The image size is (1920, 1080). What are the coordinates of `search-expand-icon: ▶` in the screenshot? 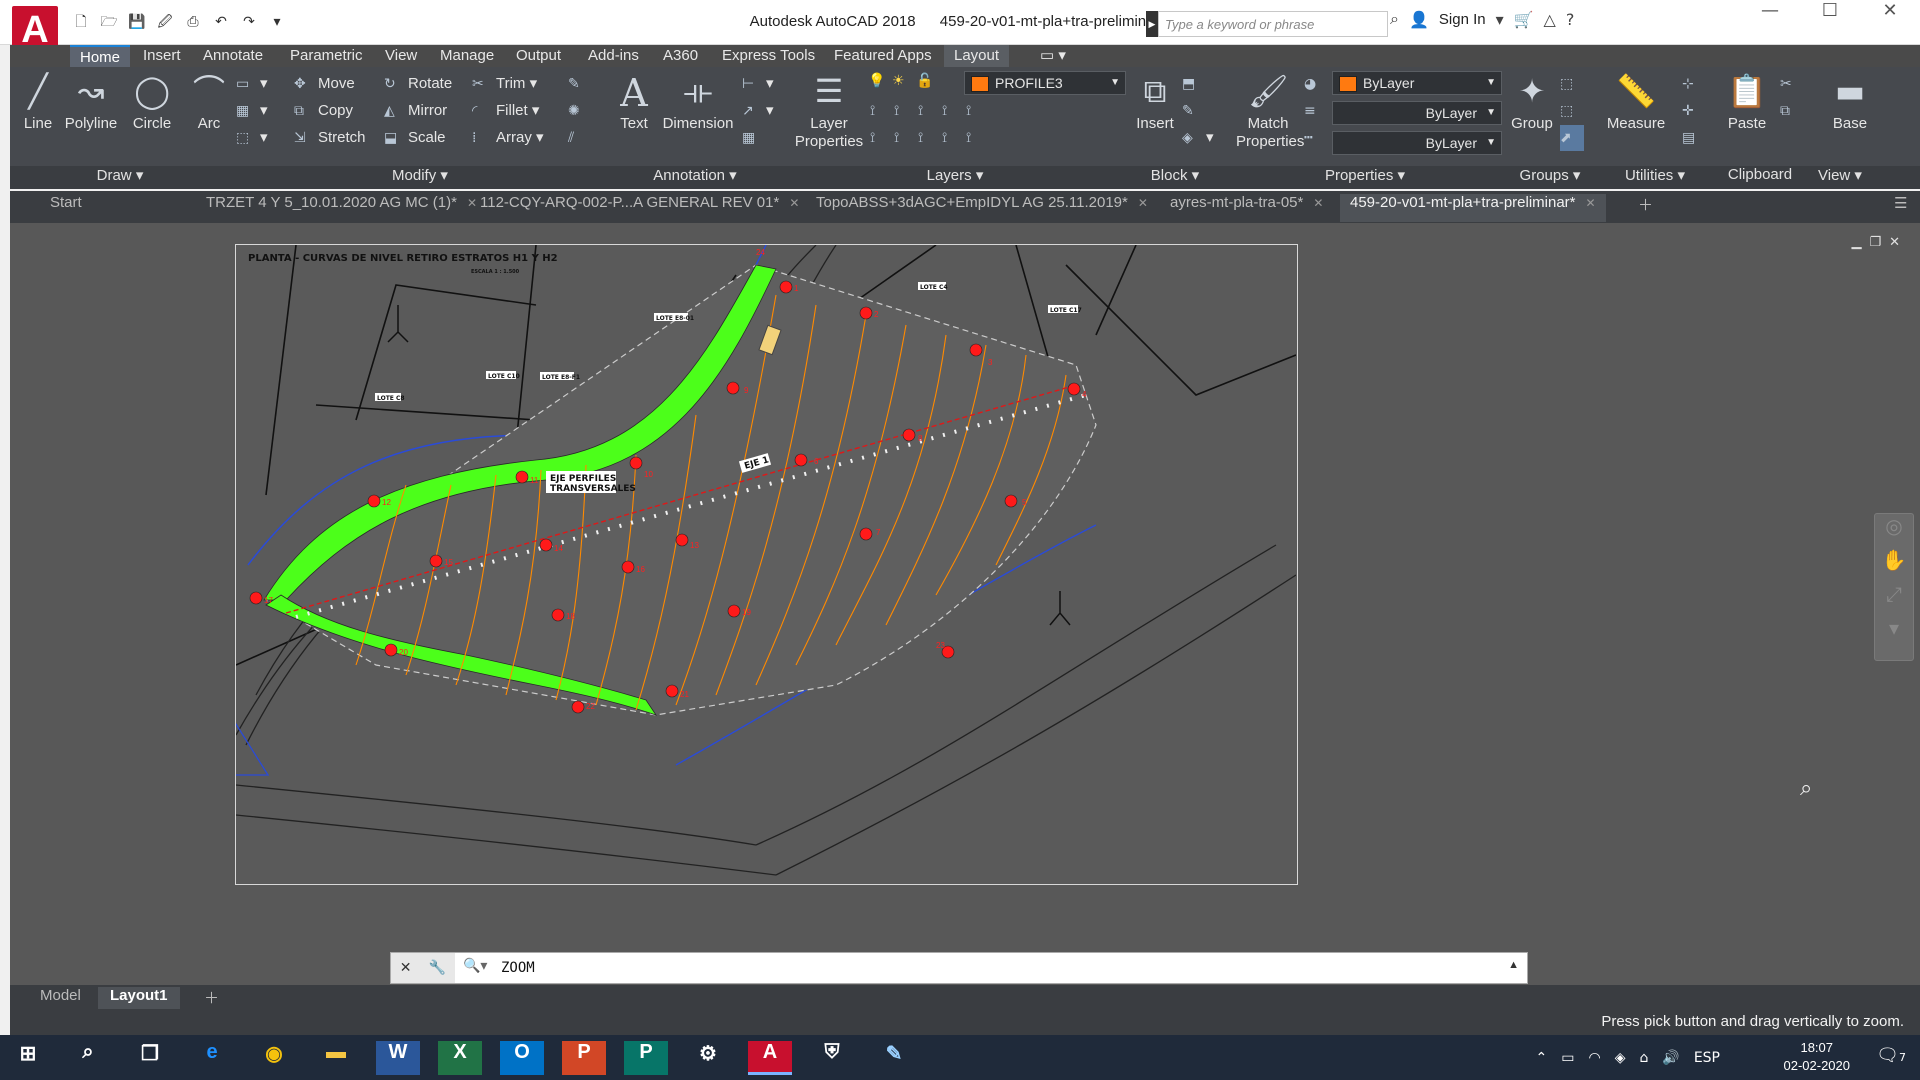 It's located at (1152, 24).